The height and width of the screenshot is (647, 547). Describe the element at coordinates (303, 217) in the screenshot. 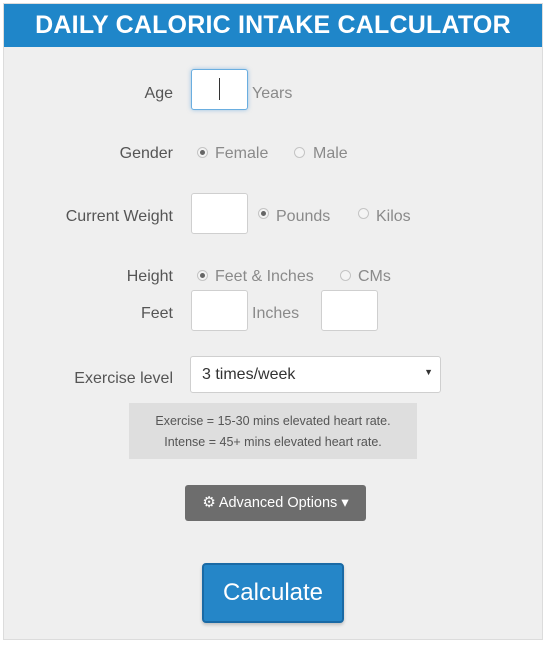

I see `weight-pounds-label: Pounds` at that location.